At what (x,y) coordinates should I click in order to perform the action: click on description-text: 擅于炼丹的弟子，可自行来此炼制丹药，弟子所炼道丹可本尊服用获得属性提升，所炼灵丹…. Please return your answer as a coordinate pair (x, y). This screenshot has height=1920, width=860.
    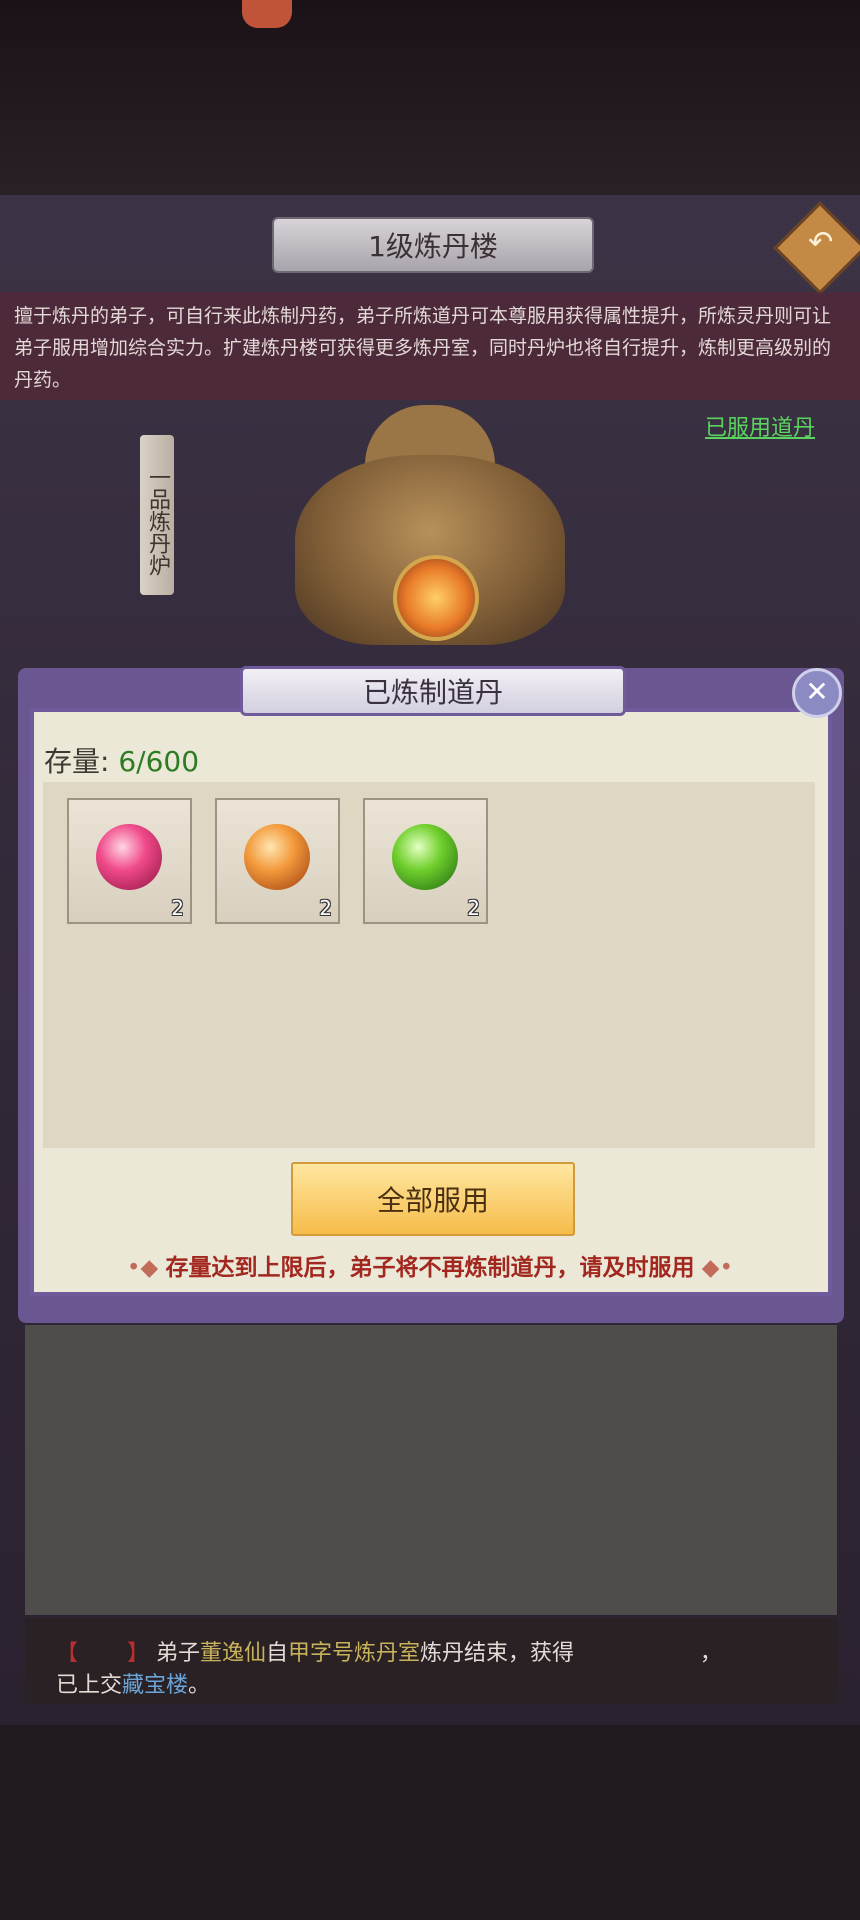
    Looking at the image, I should click on (423, 348).